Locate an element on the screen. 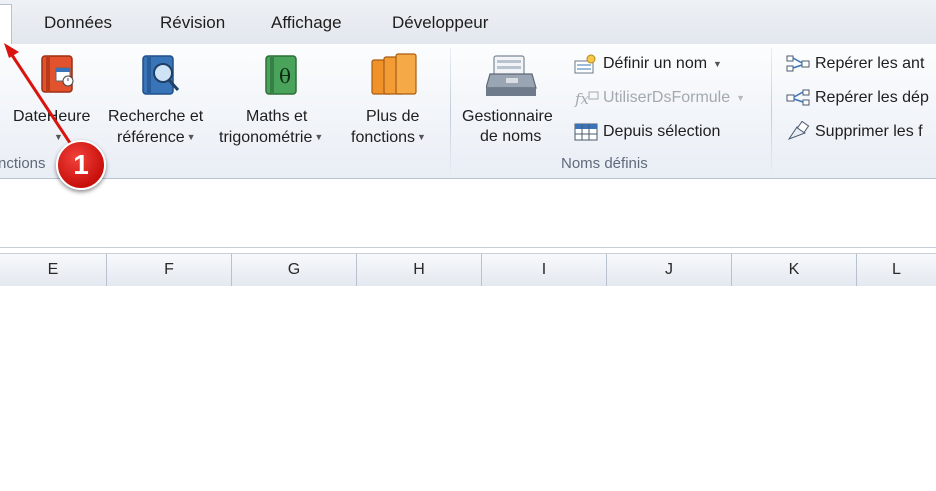  tab-revision: Révision is located at coordinates (192, 23).